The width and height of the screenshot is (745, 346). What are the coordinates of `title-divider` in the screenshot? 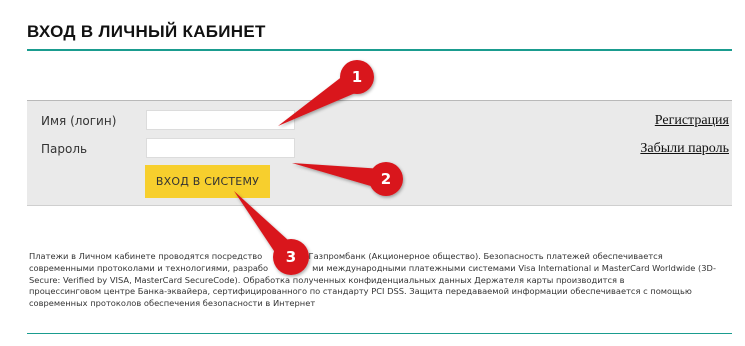 It's located at (379, 50).